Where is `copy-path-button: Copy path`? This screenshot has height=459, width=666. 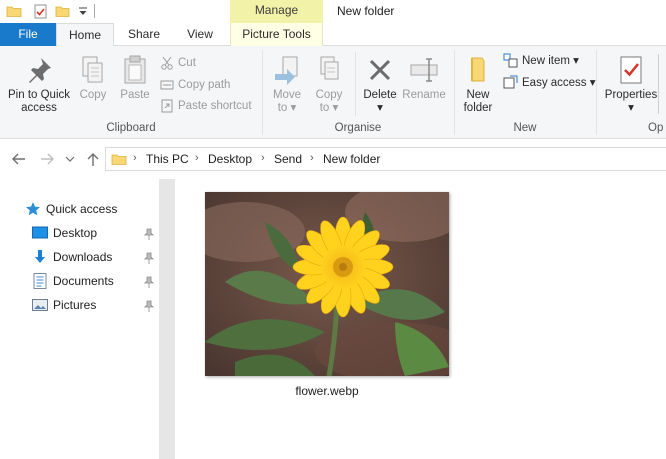
copy-path-button: Copy path is located at coordinates (195, 86).